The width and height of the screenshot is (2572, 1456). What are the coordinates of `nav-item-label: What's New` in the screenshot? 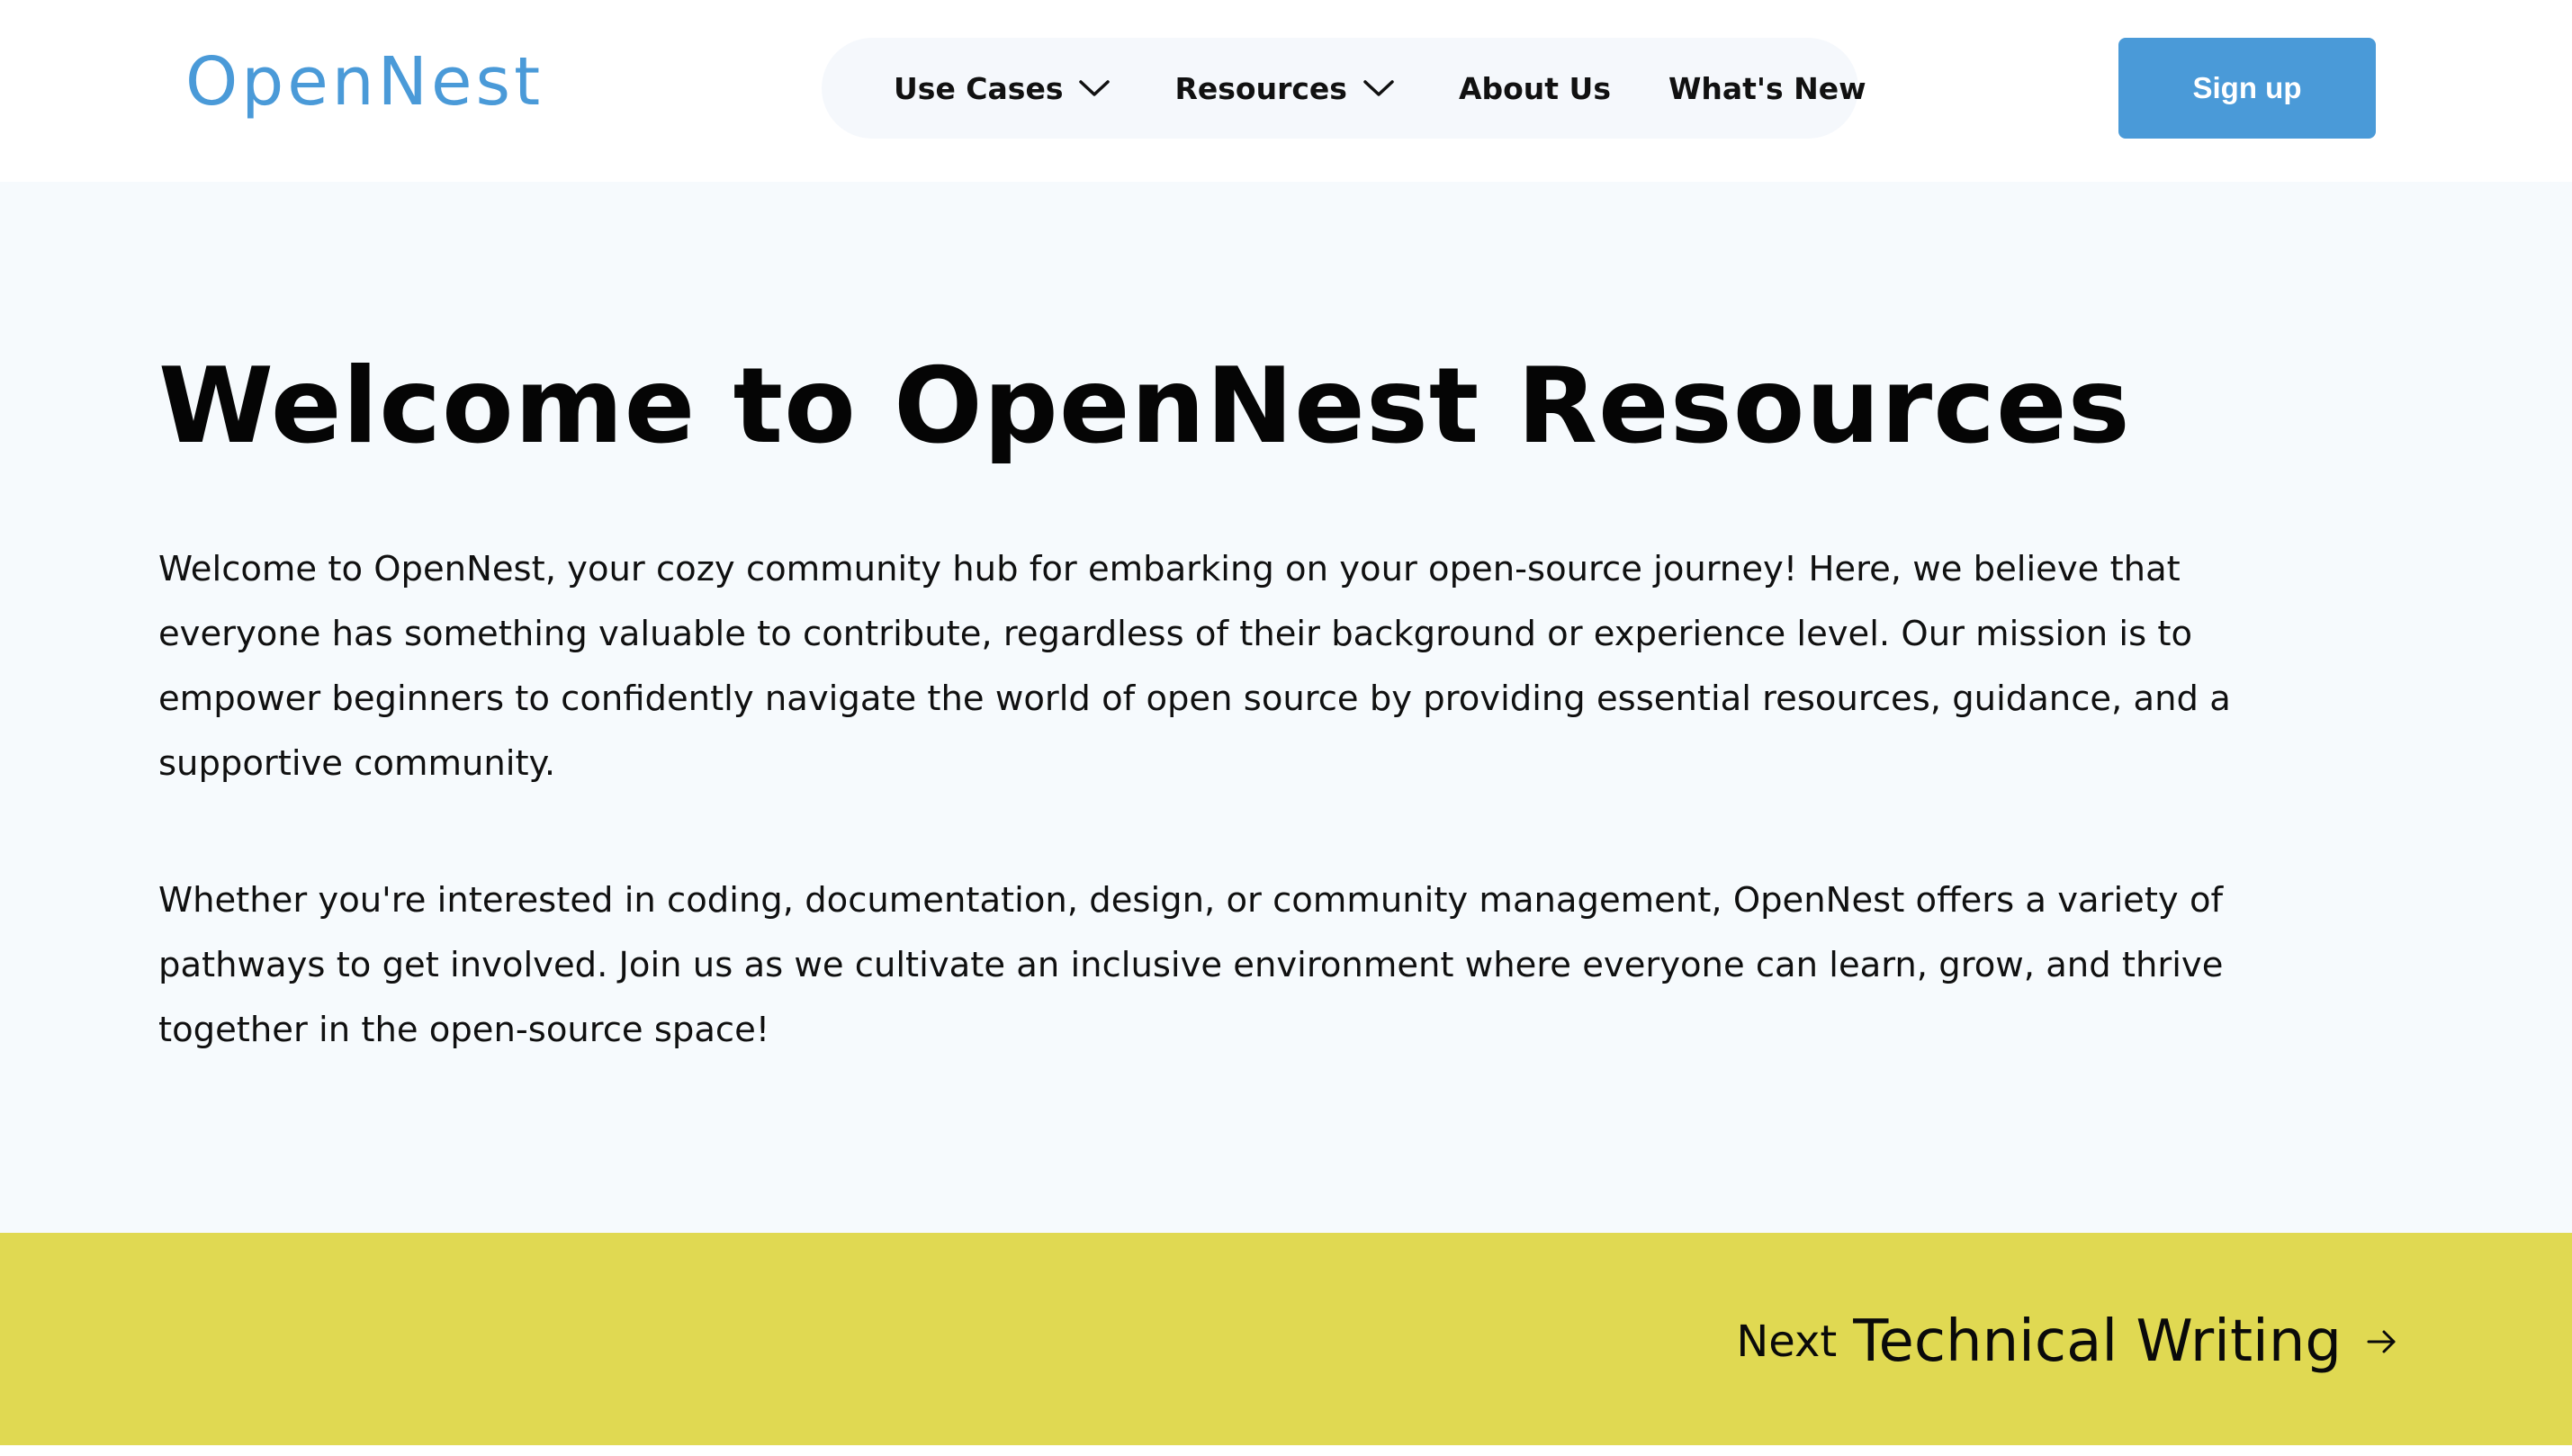 It's located at (1767, 88).